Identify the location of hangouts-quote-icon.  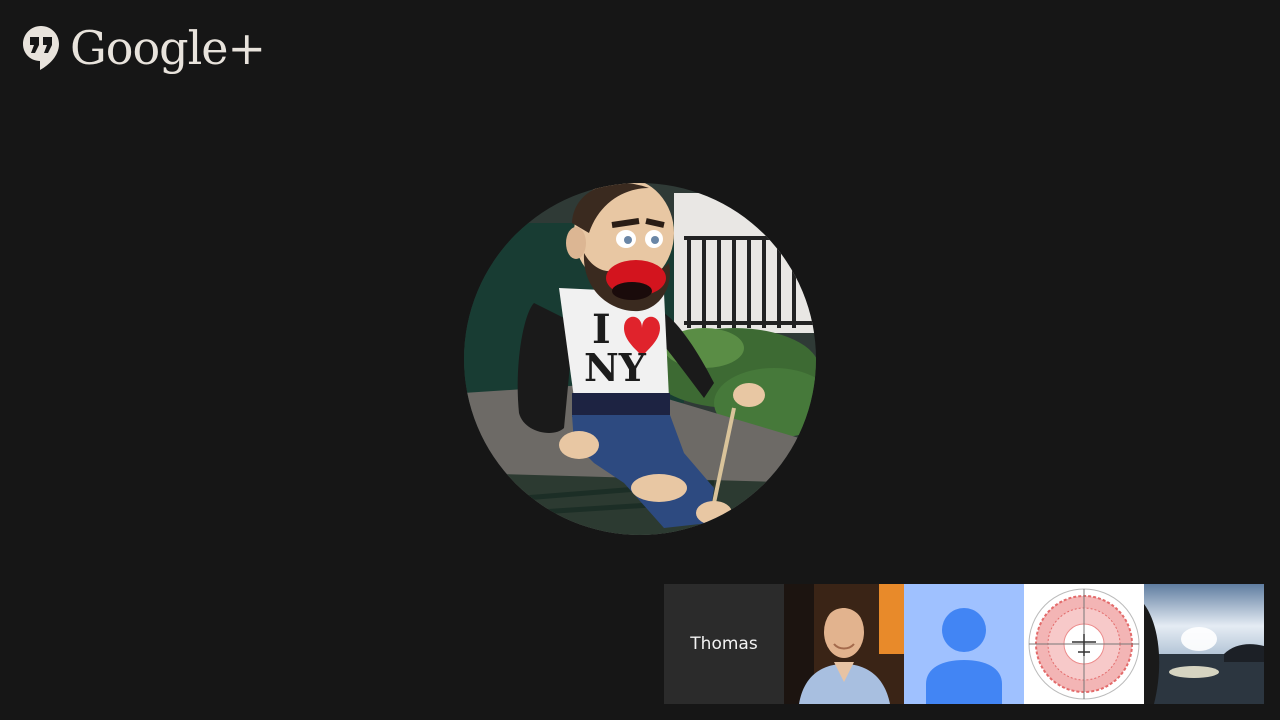
(41, 48).